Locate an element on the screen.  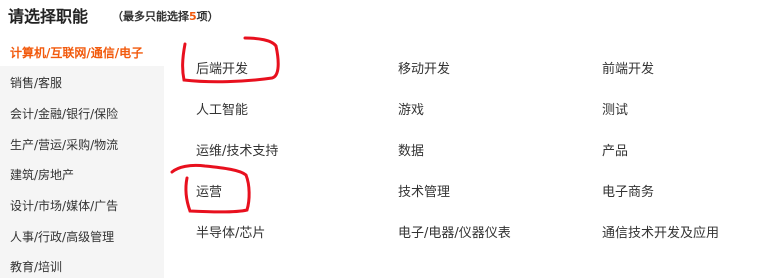
option-product: 产品 is located at coordinates (615, 149).